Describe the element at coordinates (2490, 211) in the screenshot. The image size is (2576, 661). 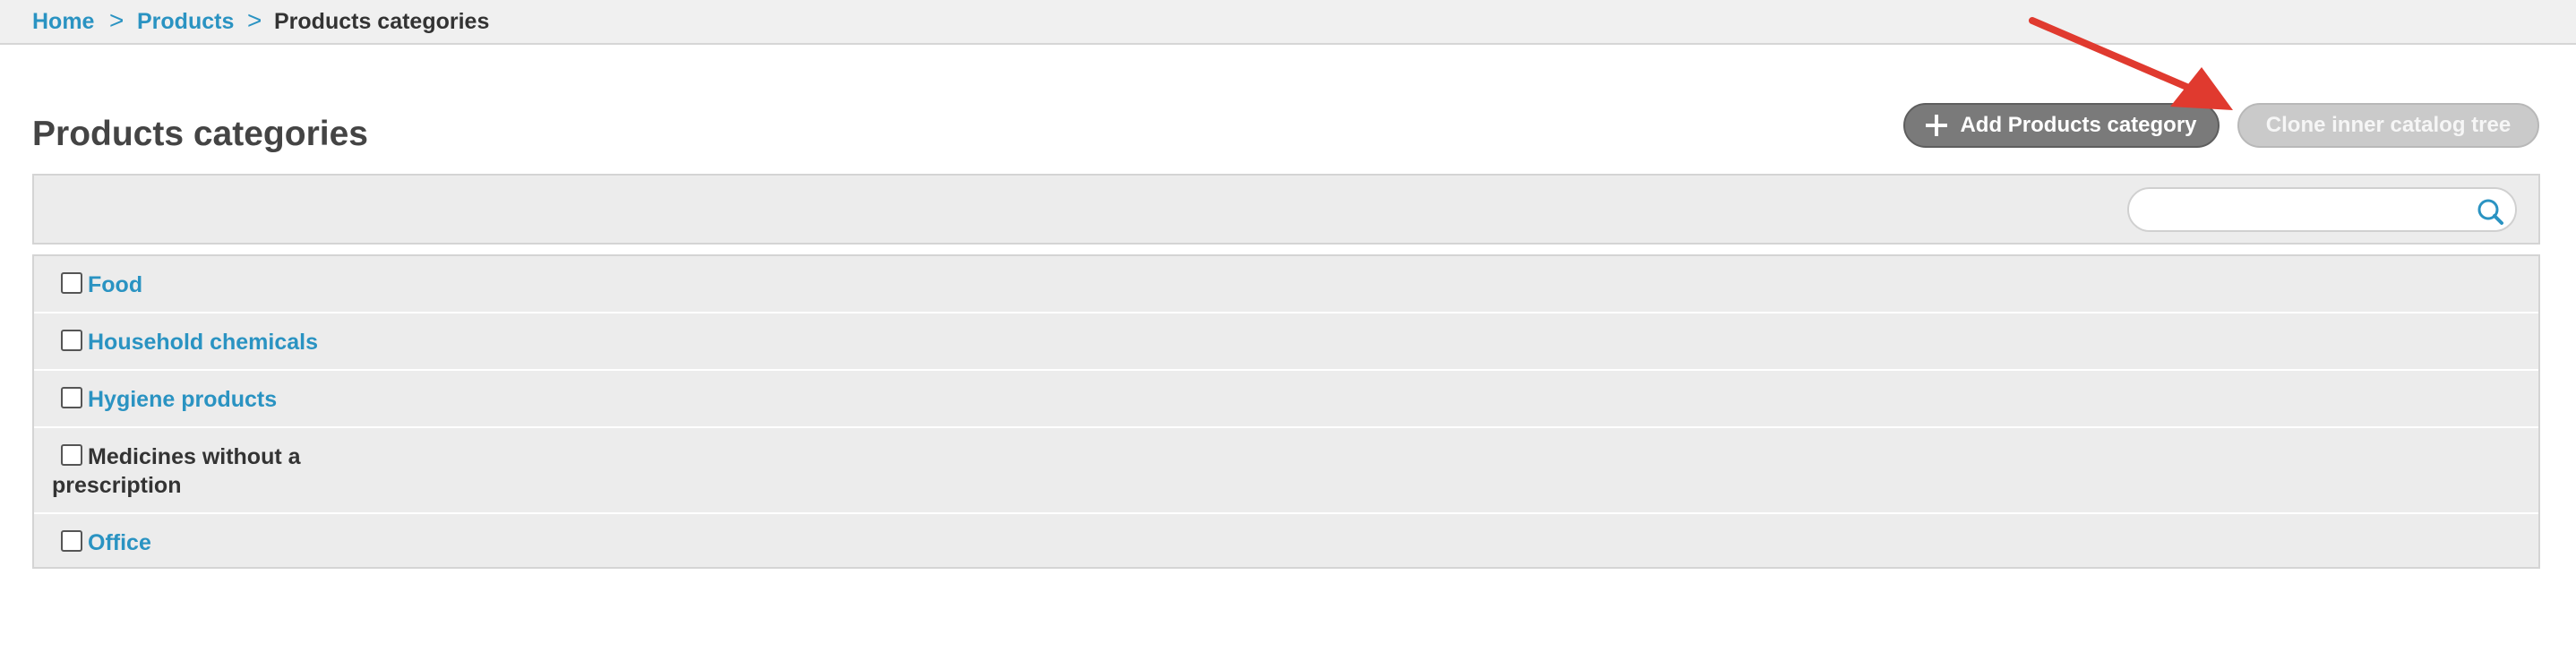
I see `search-icon` at that location.